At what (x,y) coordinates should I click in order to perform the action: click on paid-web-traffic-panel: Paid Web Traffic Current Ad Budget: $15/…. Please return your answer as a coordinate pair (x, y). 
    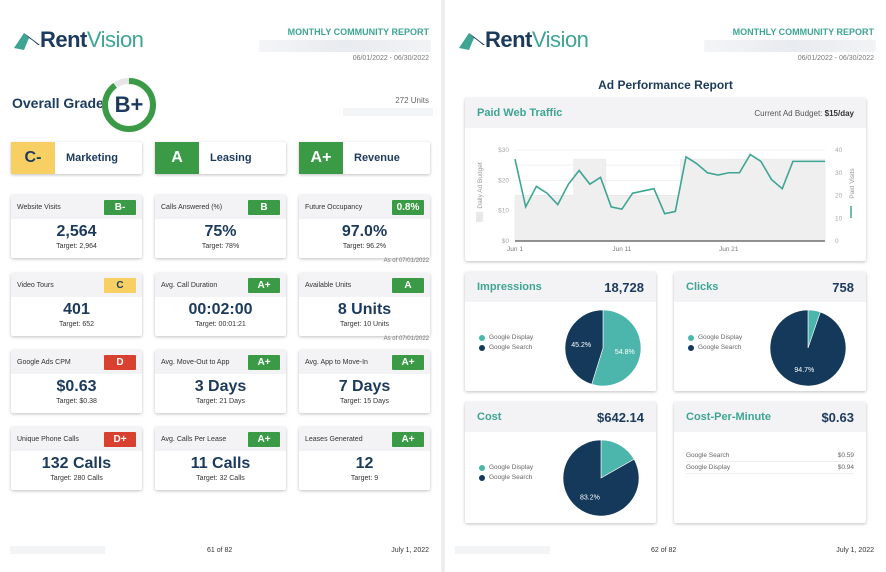
    Looking at the image, I should click on (665, 179).